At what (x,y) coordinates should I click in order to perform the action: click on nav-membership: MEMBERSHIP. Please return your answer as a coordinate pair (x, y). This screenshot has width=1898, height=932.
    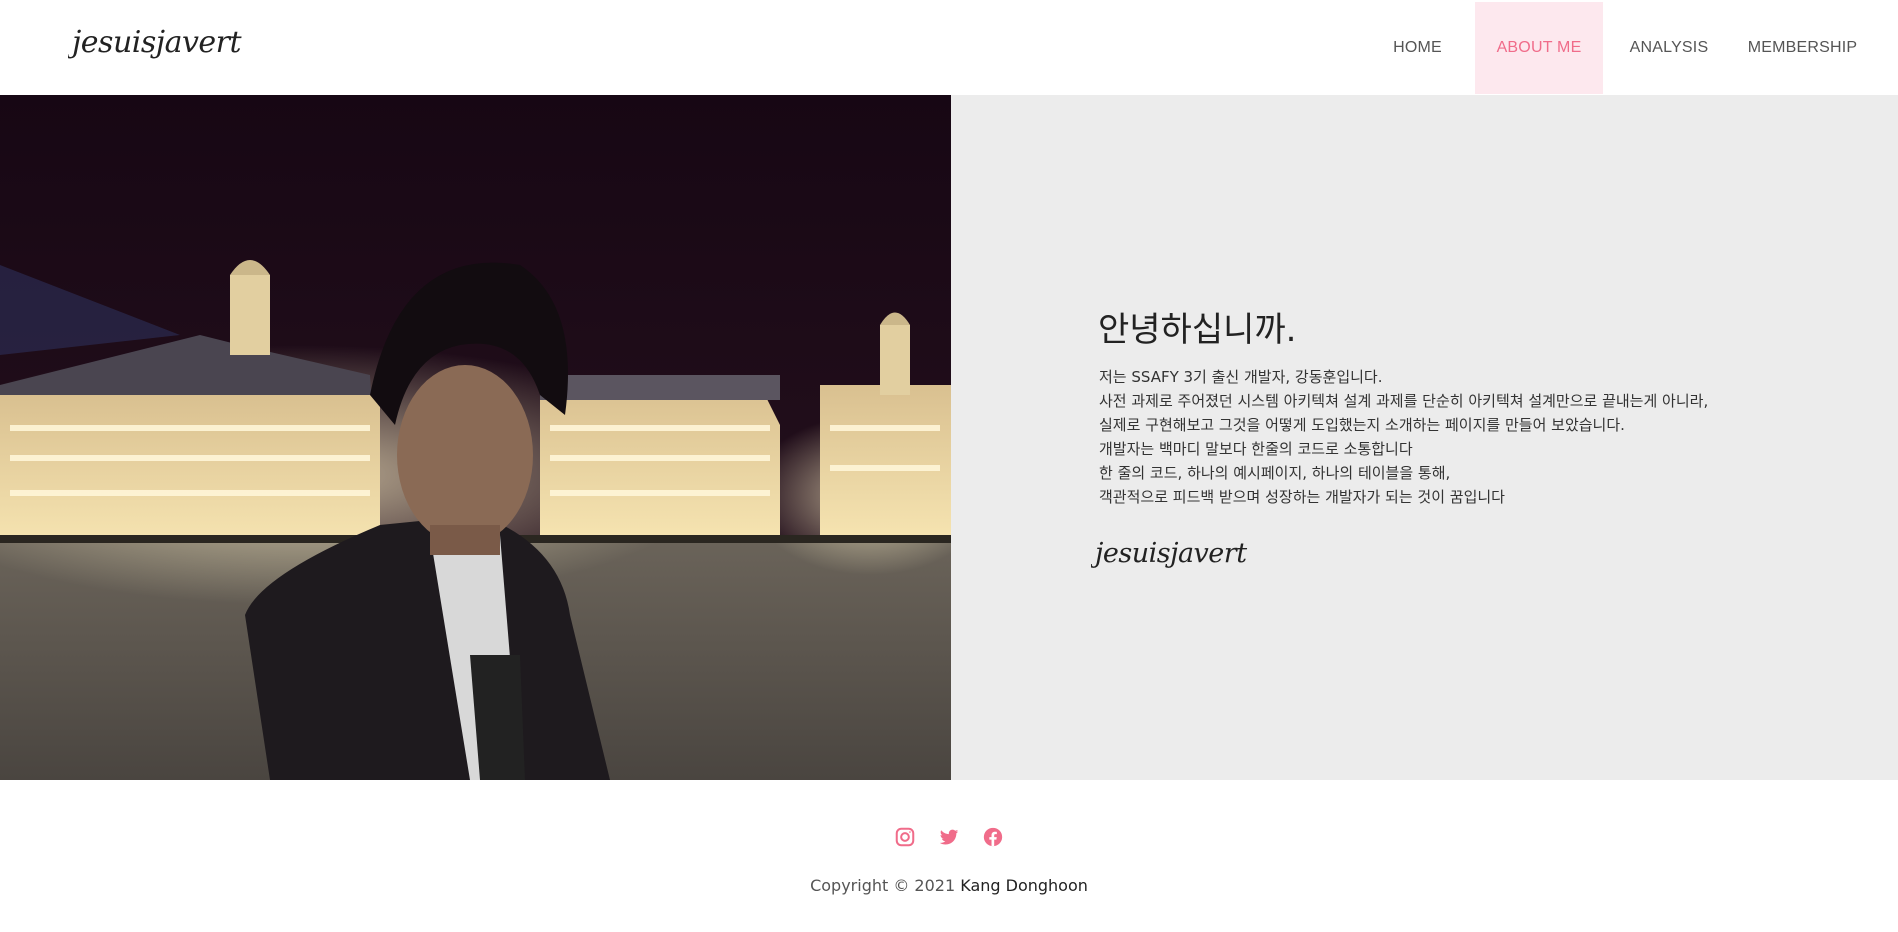
    Looking at the image, I should click on (1802, 48).